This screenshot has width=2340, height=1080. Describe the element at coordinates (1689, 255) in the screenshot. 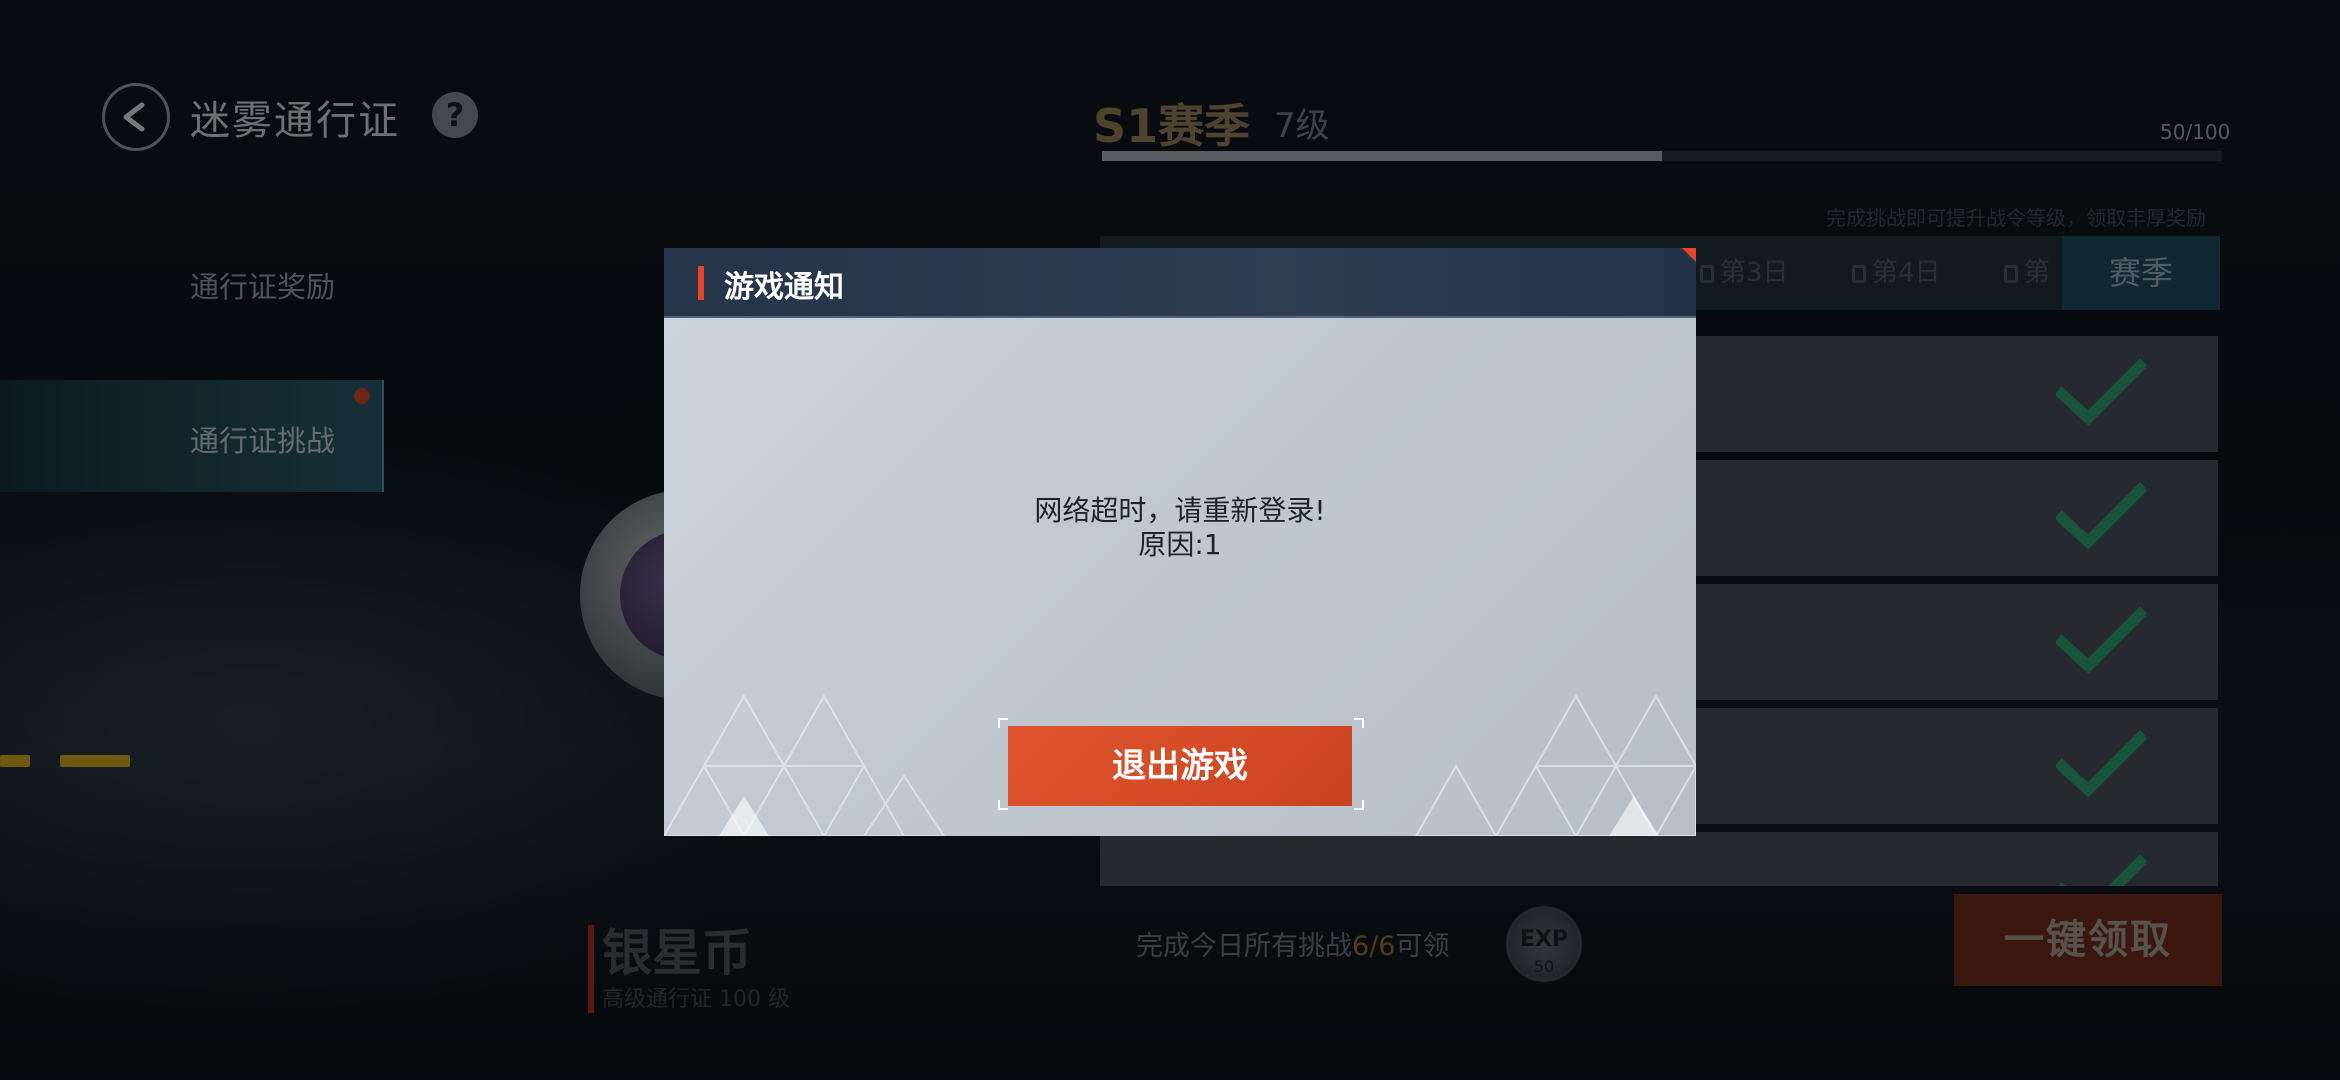

I see `dialog-corner-mark` at that location.